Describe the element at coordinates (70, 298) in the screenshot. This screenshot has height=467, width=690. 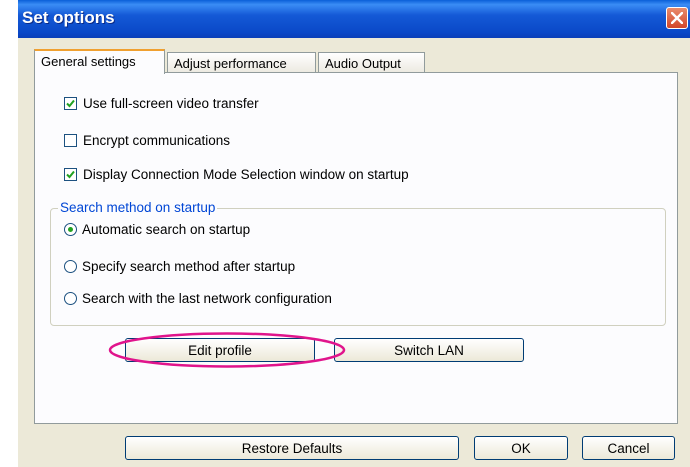
I see `last-network-radio` at that location.